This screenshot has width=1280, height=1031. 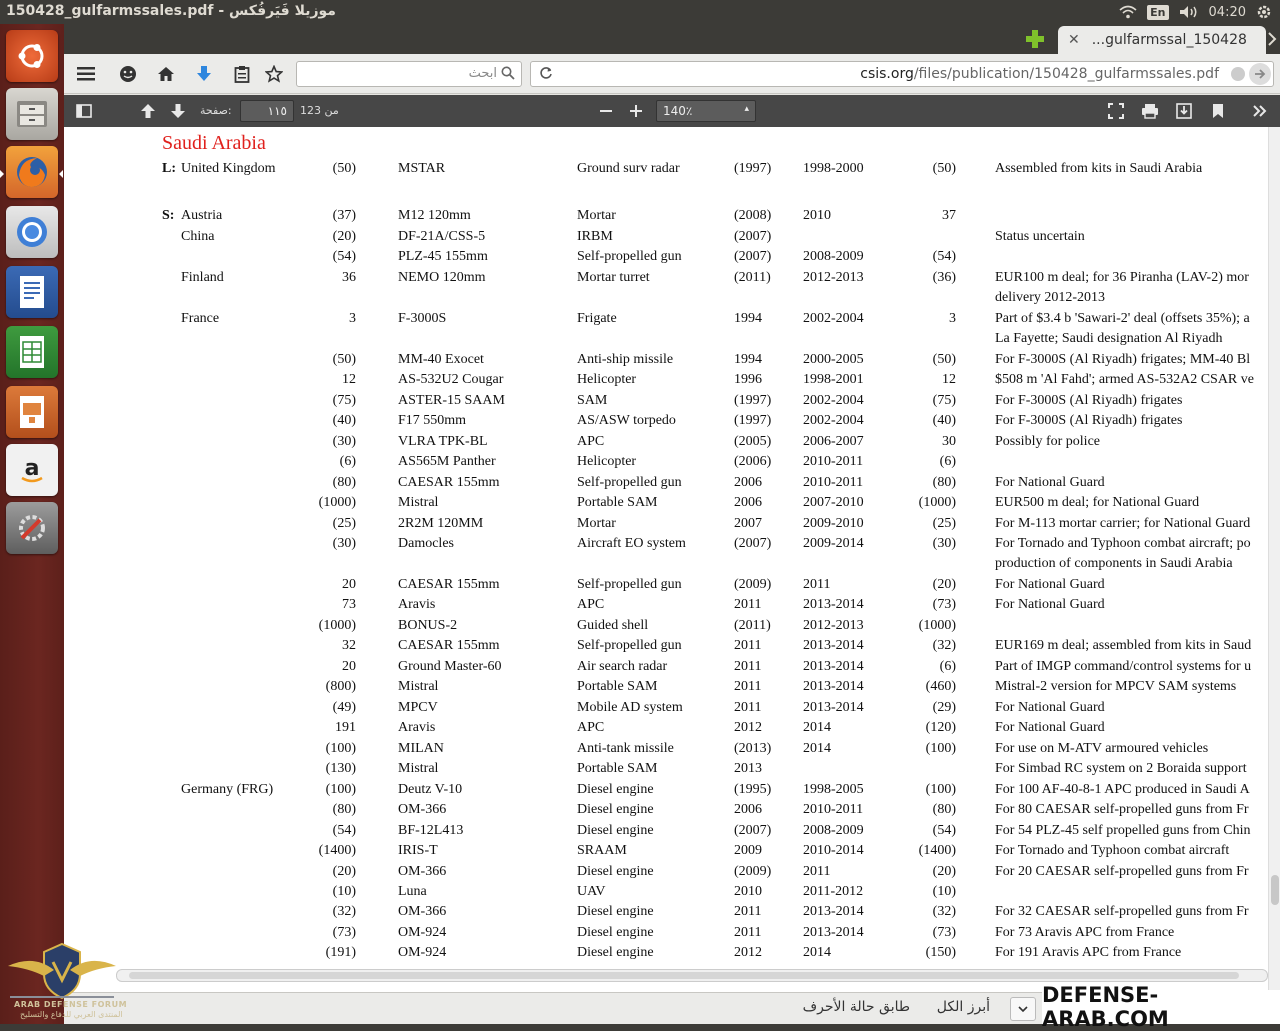 I want to click on cell-comments: For F-3000S (Al Riyadh) frigates, so click(x=1089, y=421).